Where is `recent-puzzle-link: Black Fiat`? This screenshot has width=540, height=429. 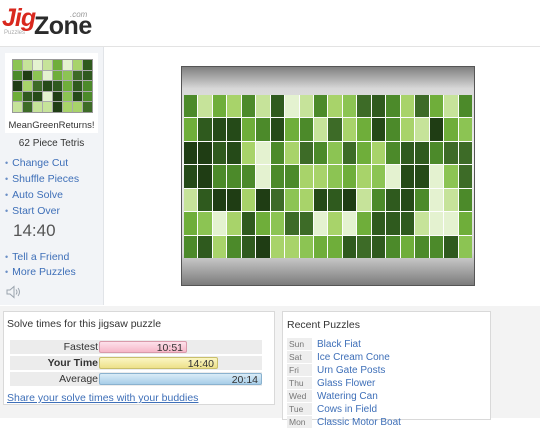 recent-puzzle-link: Black Fiat is located at coordinates (339, 344).